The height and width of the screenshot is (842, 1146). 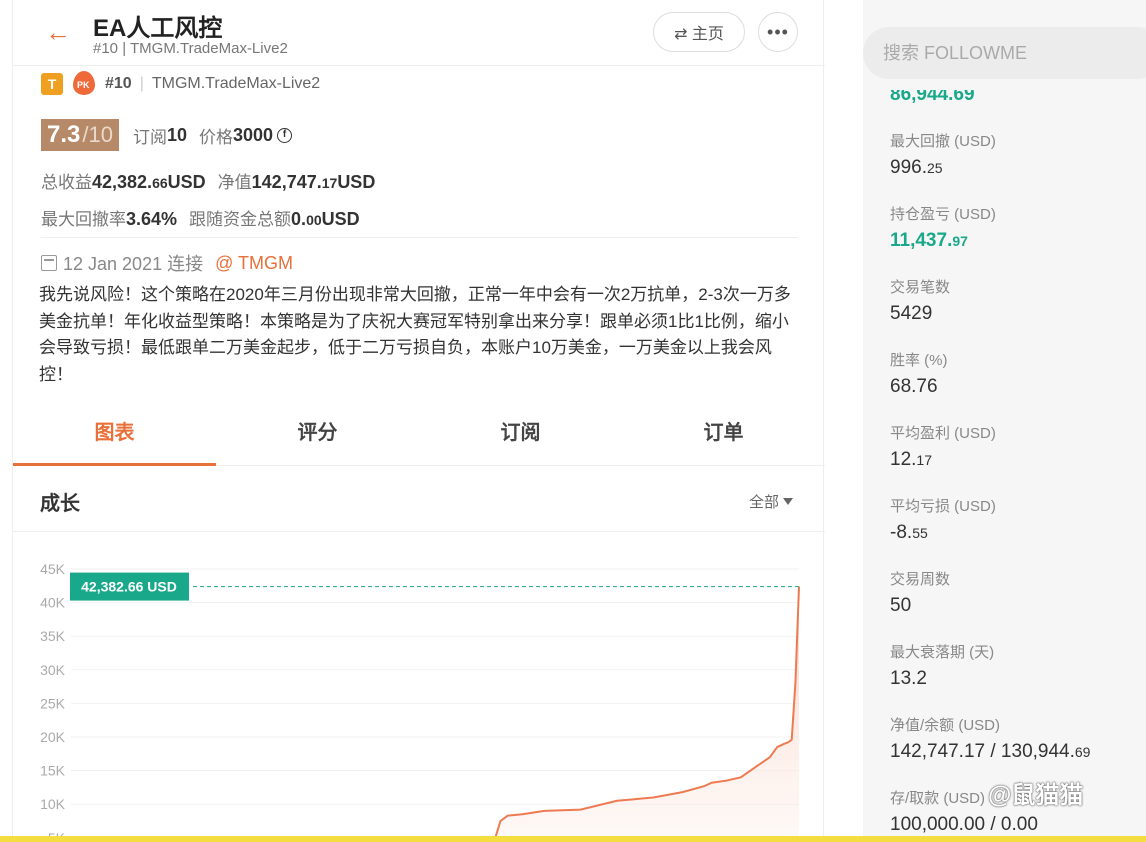 What do you see at coordinates (920, 579) in the screenshot?
I see `stat-label: 交易周数` at bounding box center [920, 579].